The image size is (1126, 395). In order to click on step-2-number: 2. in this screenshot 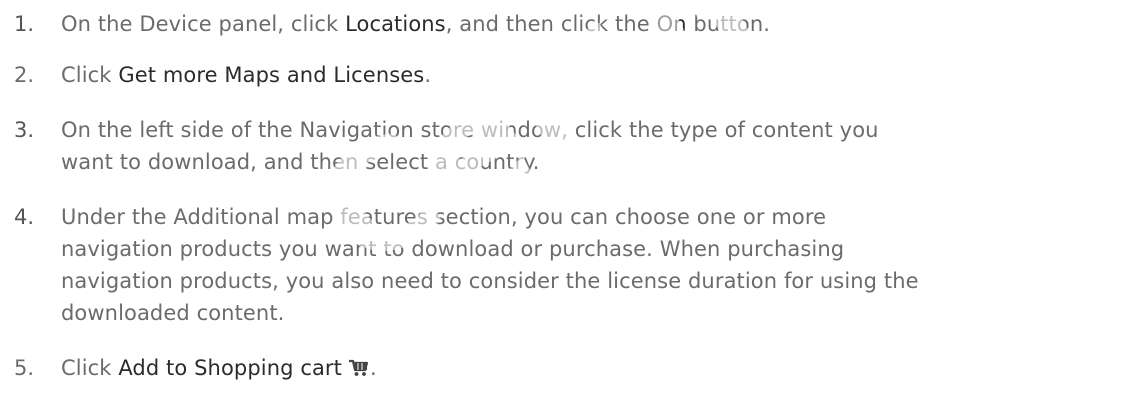, I will do `click(24, 75)`.